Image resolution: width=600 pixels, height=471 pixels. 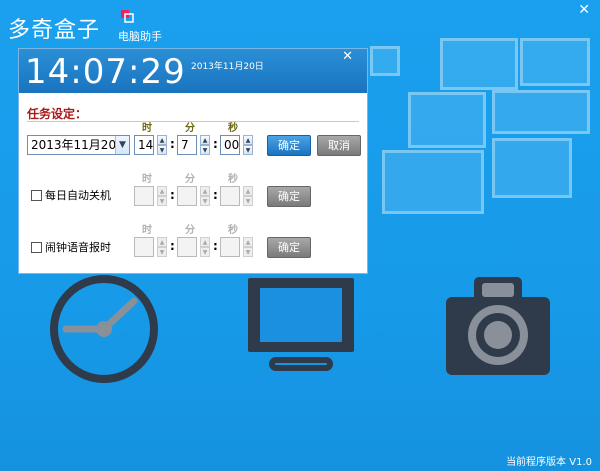 What do you see at coordinates (347, 56) in the screenshot?
I see `panel-close-button: ✕` at bounding box center [347, 56].